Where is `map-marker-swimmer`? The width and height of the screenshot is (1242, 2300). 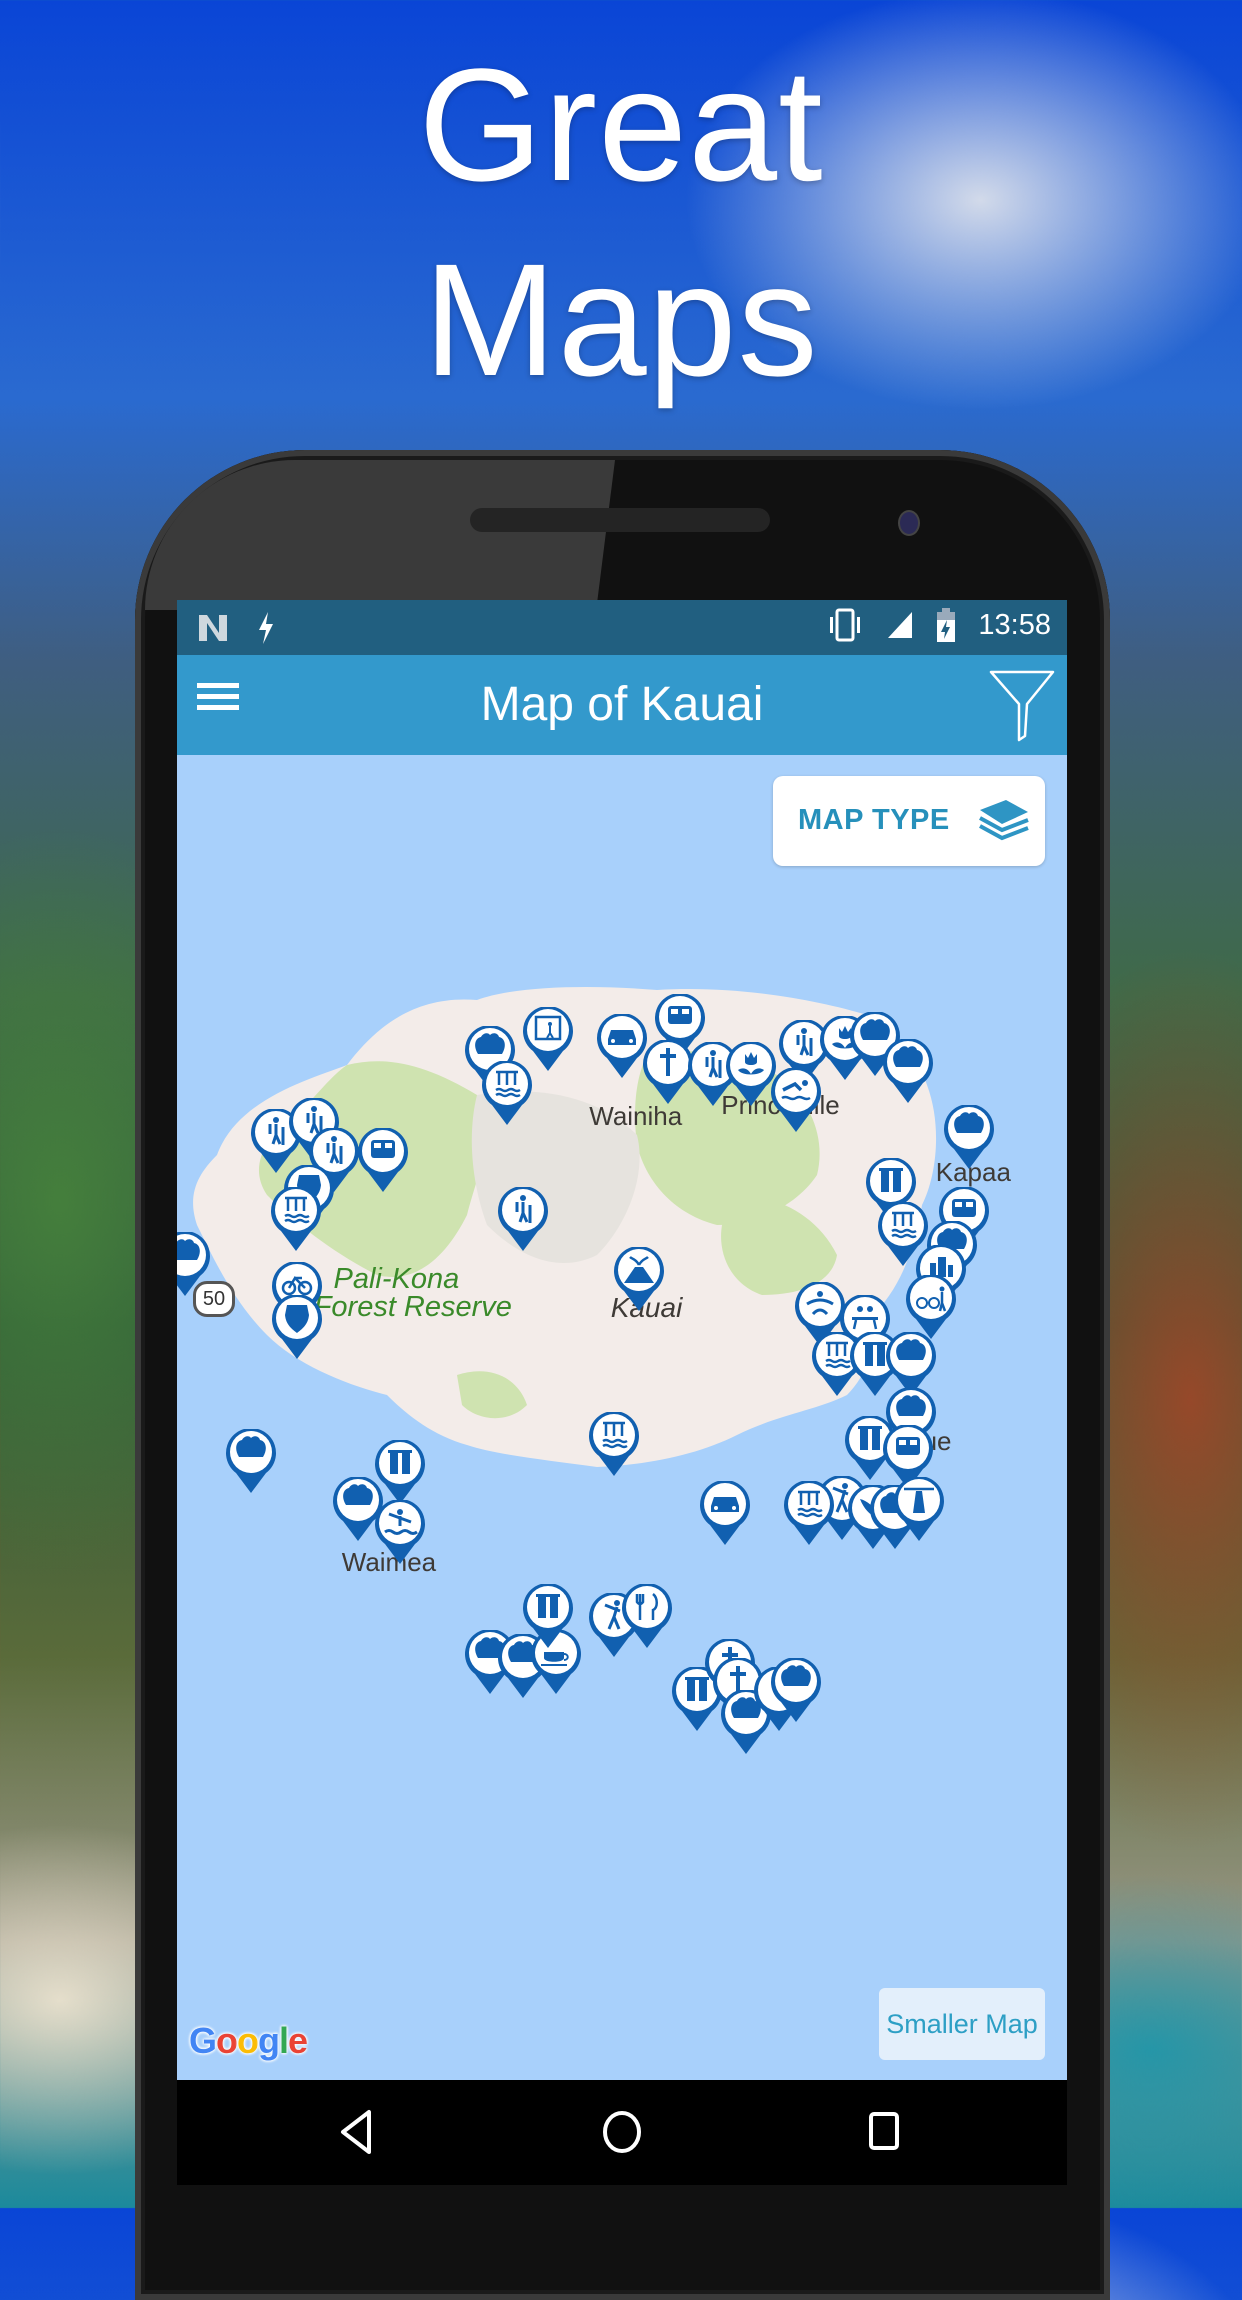
map-marker-swimmer is located at coordinates (796, 1100).